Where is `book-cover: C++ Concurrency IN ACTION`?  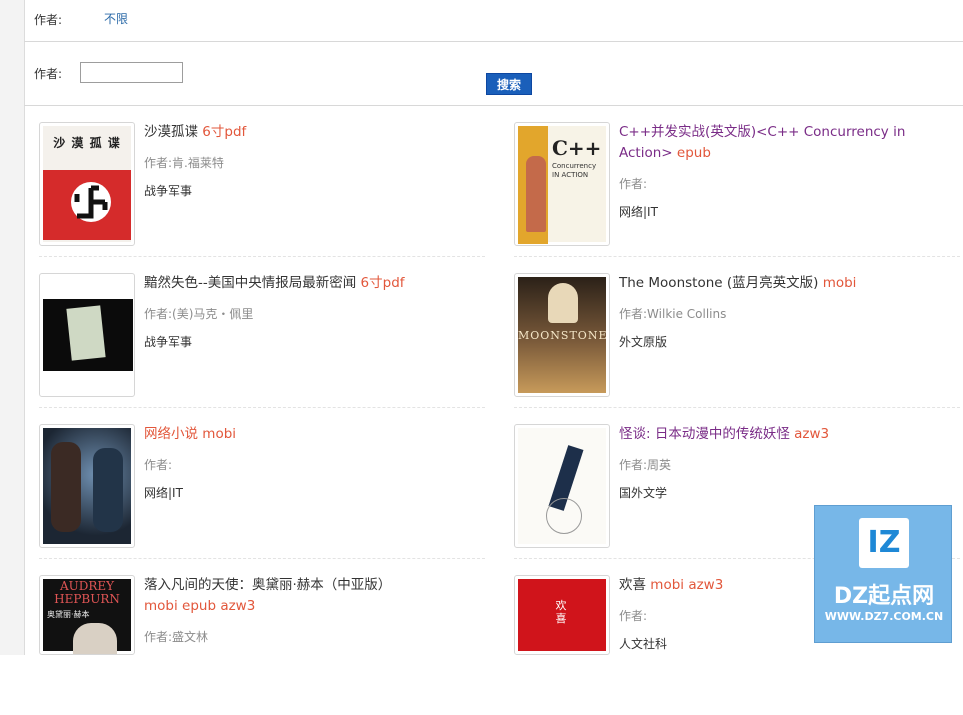 book-cover: C++ Concurrency IN ACTION is located at coordinates (562, 184).